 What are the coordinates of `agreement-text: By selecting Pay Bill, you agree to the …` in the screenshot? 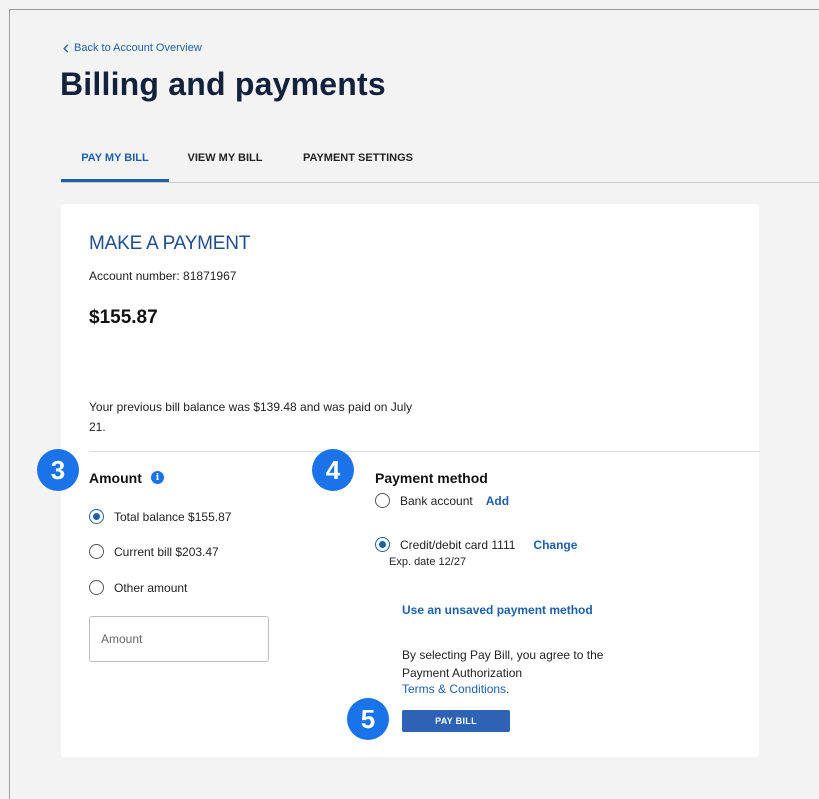 It's located at (503, 664).